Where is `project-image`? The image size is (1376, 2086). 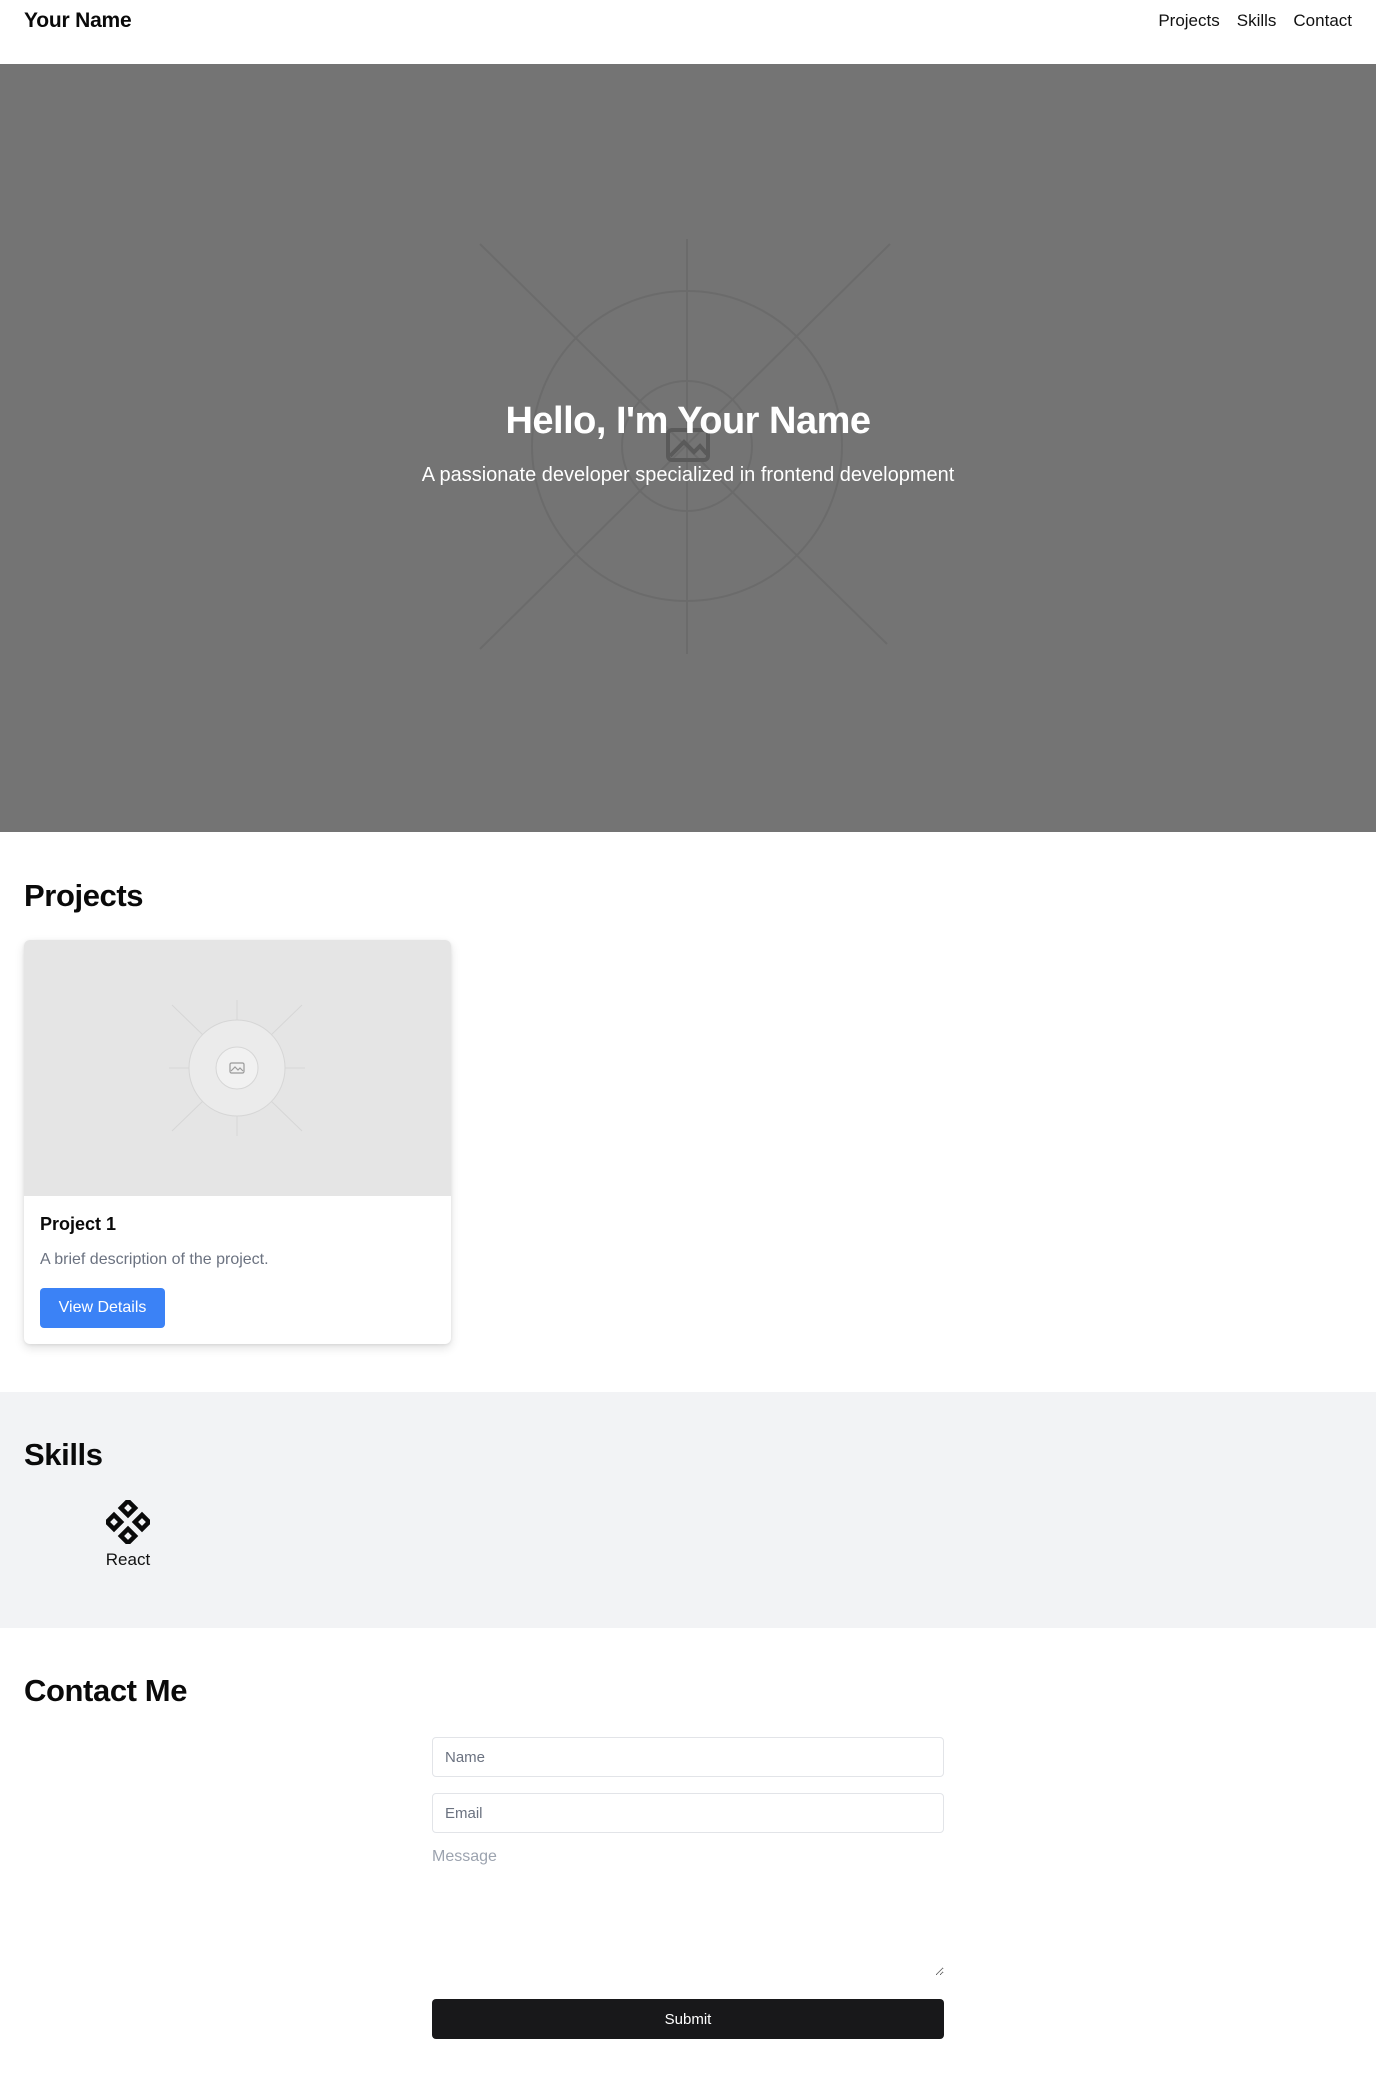 project-image is located at coordinates (237, 1068).